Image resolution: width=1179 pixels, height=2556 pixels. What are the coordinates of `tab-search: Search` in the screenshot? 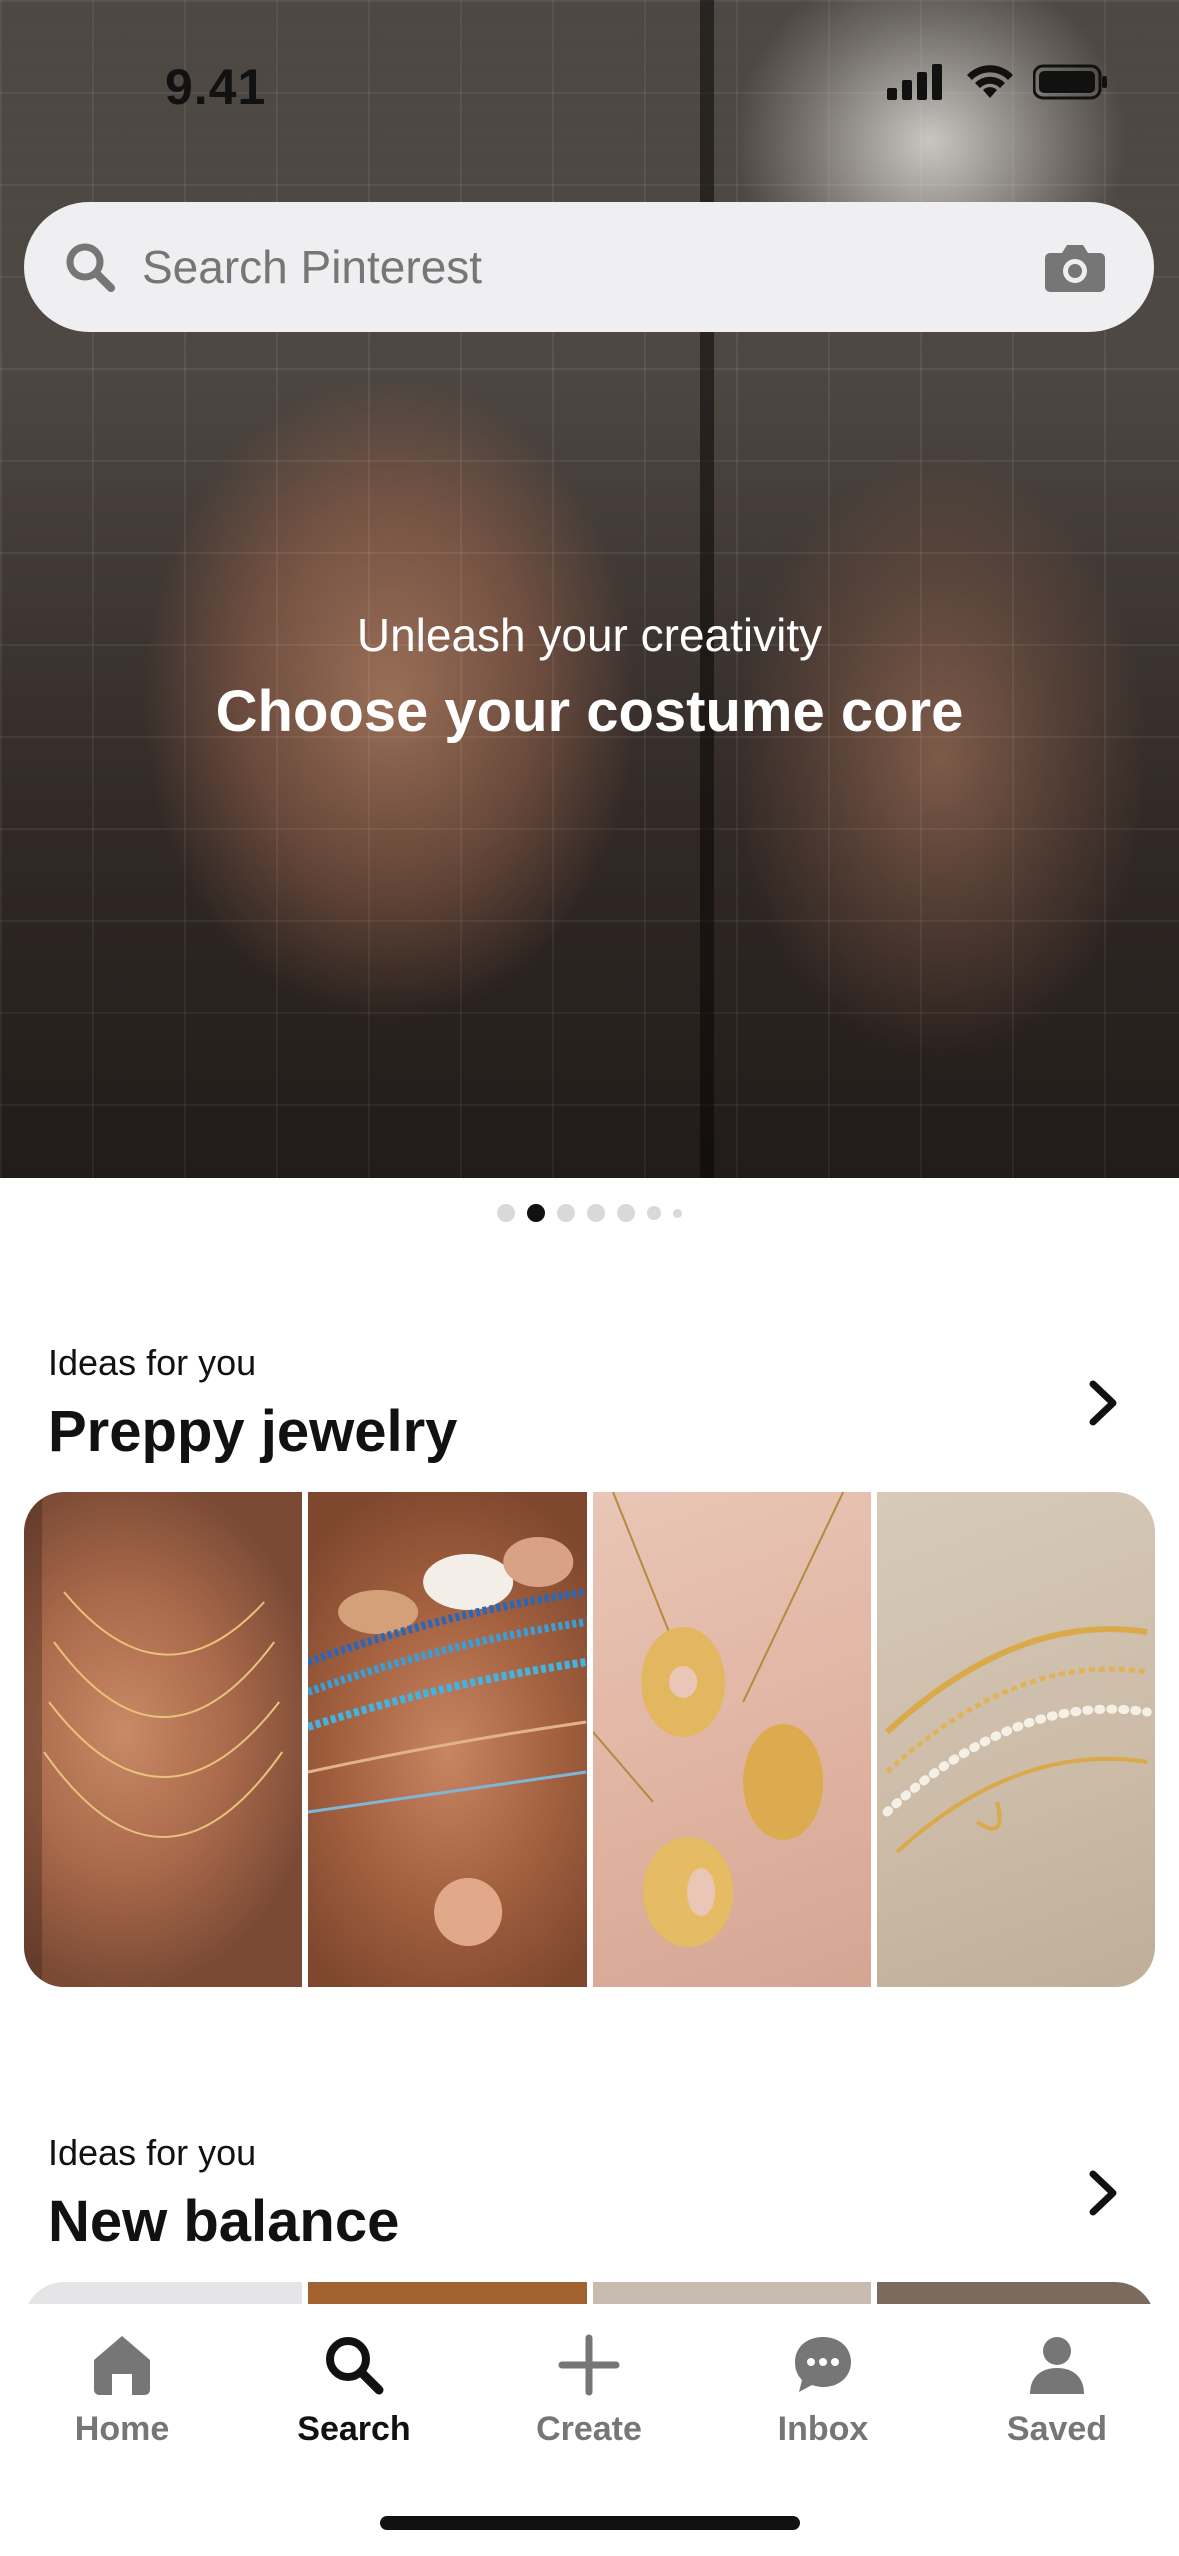 It's located at (354, 2391).